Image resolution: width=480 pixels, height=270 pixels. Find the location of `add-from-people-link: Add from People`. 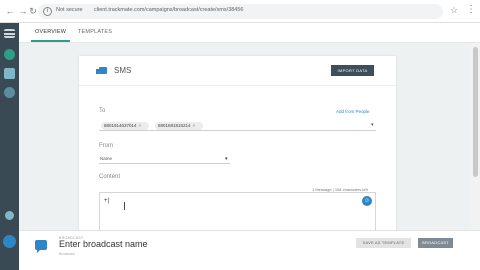

add-from-people-link: Add from People is located at coordinates (353, 111).